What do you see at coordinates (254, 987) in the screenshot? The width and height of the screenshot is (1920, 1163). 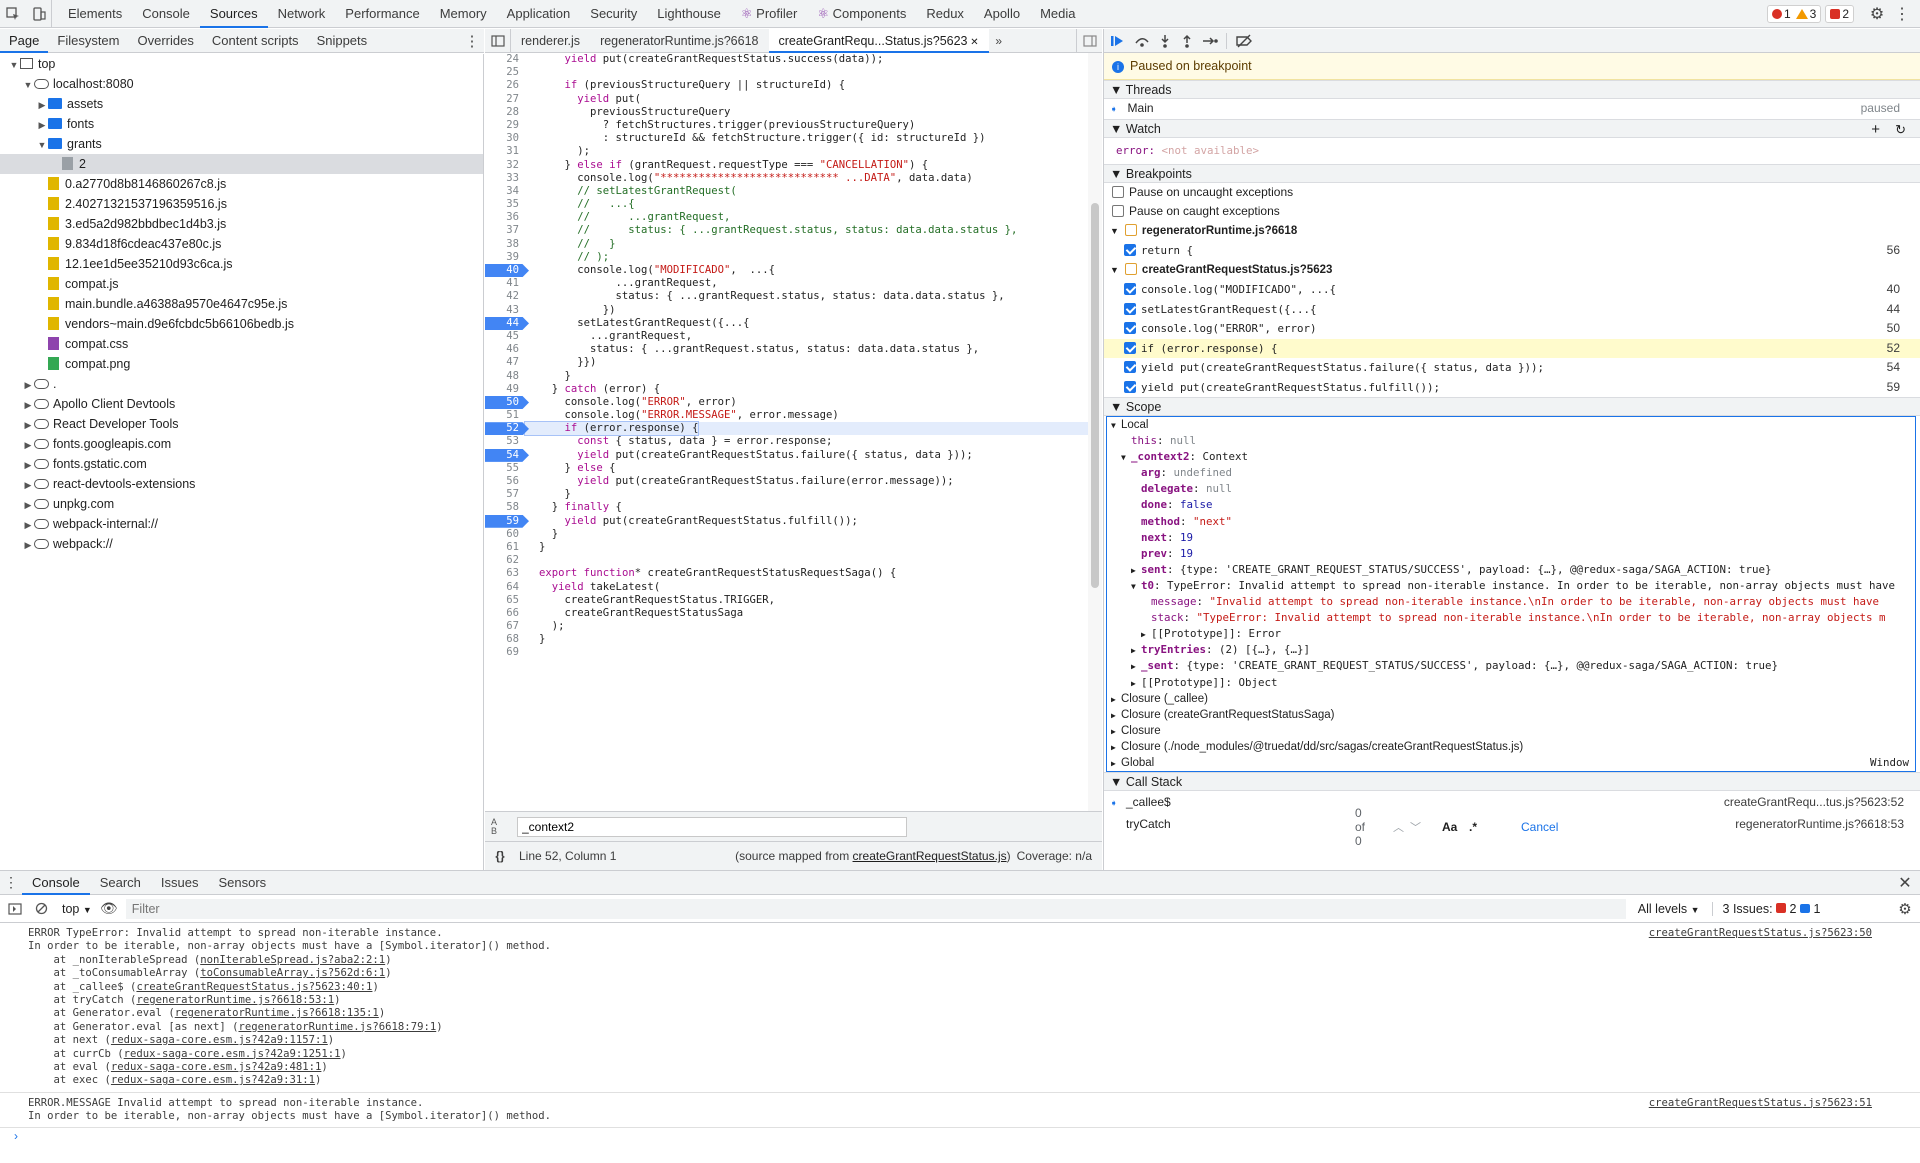 I see `stack-frame-link: createGrantRequestStatus.js?5623:40:1` at bounding box center [254, 987].